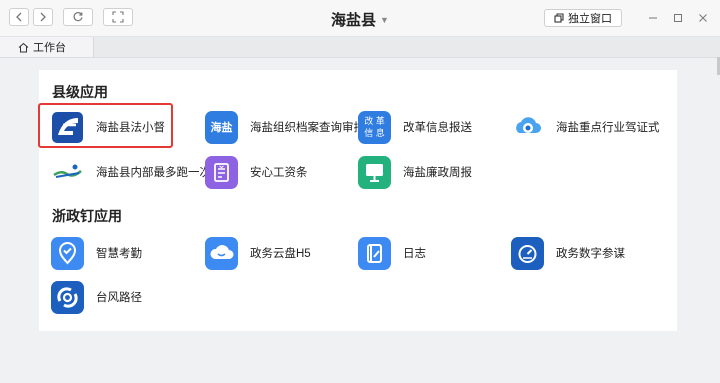 The height and width of the screenshot is (383, 720). What do you see at coordinates (590, 19) in the screenshot?
I see `independent-window-label: 独立窗口` at bounding box center [590, 19].